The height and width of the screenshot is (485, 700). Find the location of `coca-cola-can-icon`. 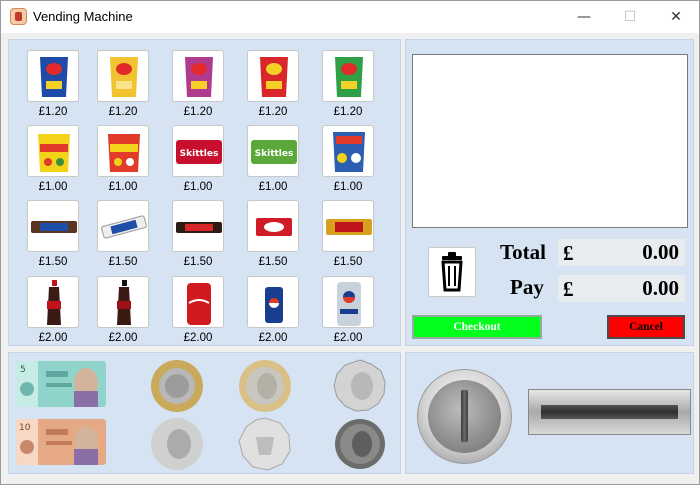

coca-cola-can-icon is located at coordinates (198, 302).